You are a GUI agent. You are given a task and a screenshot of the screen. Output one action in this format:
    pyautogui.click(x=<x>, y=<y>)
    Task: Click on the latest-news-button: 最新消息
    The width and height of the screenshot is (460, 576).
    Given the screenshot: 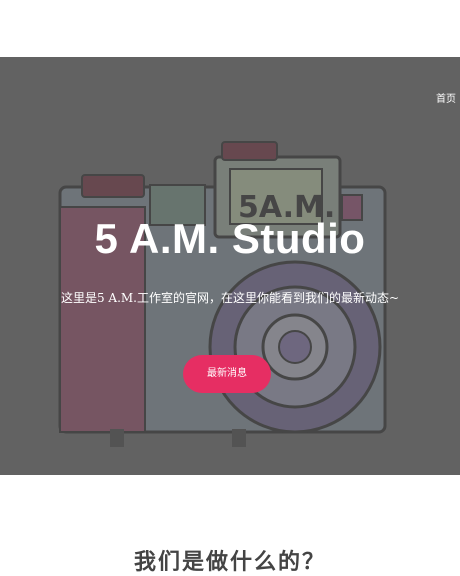 What is the action you would take?
    pyautogui.click(x=227, y=374)
    